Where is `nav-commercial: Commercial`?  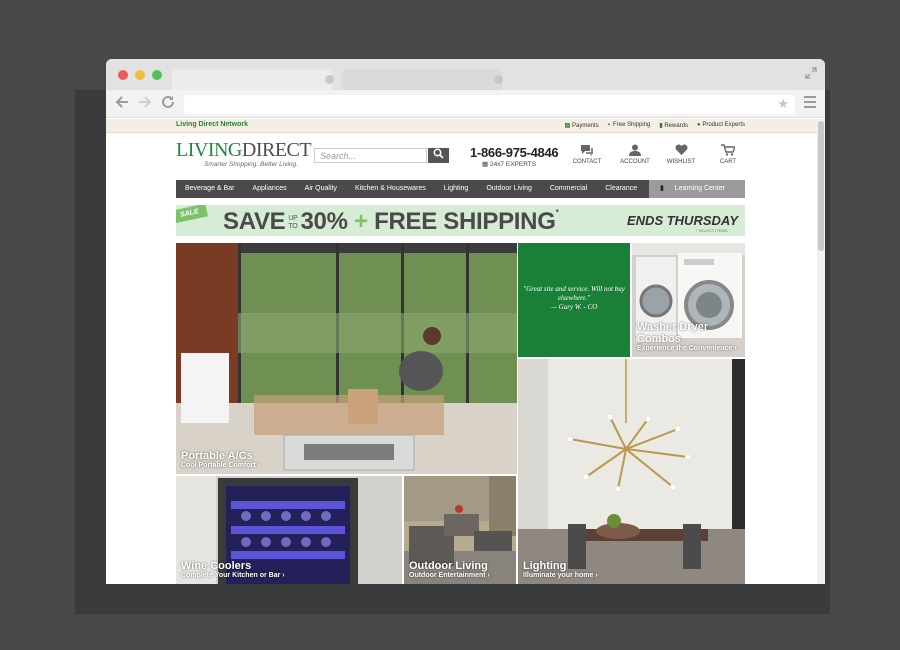
nav-commercial: Commercial is located at coordinates (568, 189).